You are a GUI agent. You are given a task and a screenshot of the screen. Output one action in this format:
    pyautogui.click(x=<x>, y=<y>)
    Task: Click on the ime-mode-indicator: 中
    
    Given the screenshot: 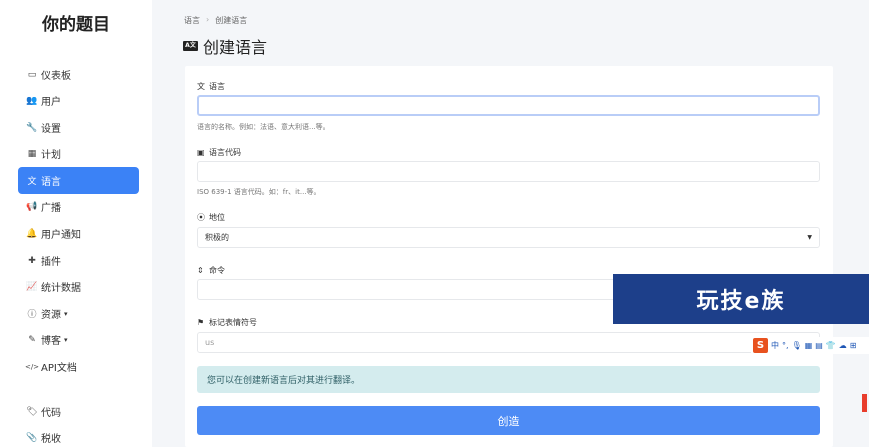 What is the action you would take?
    pyautogui.click(x=775, y=345)
    